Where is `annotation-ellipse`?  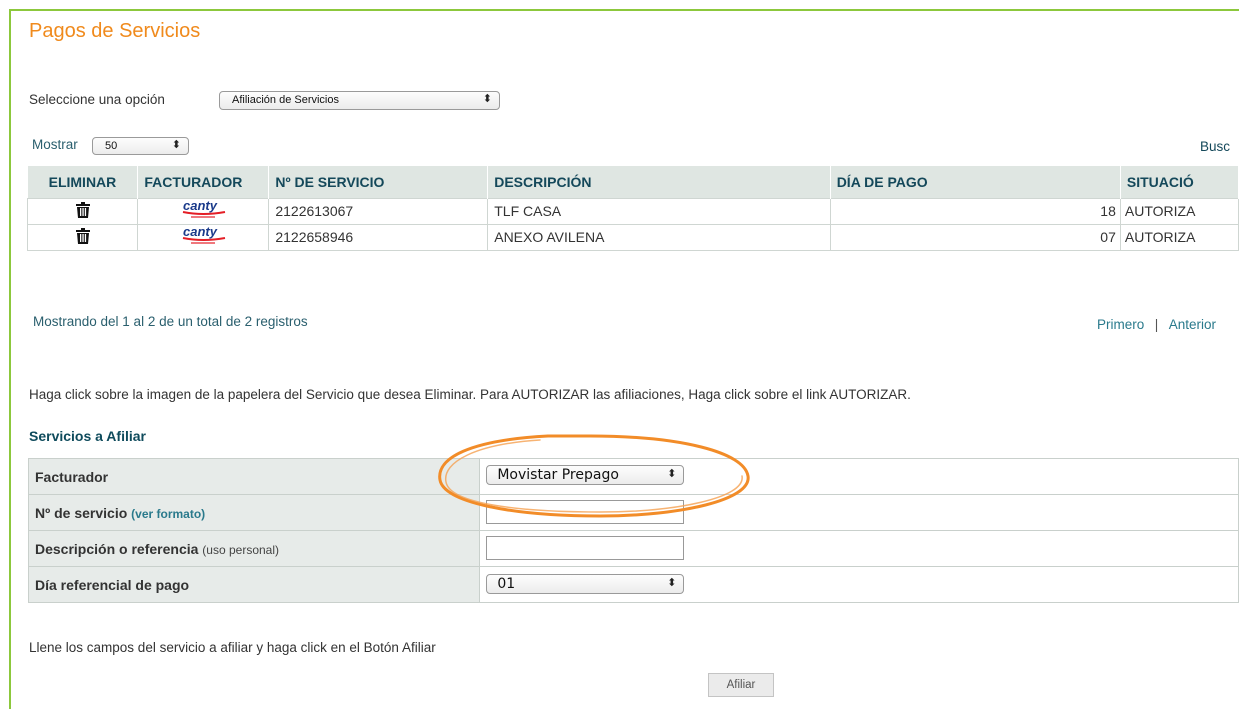
annotation-ellipse is located at coordinates (594, 476).